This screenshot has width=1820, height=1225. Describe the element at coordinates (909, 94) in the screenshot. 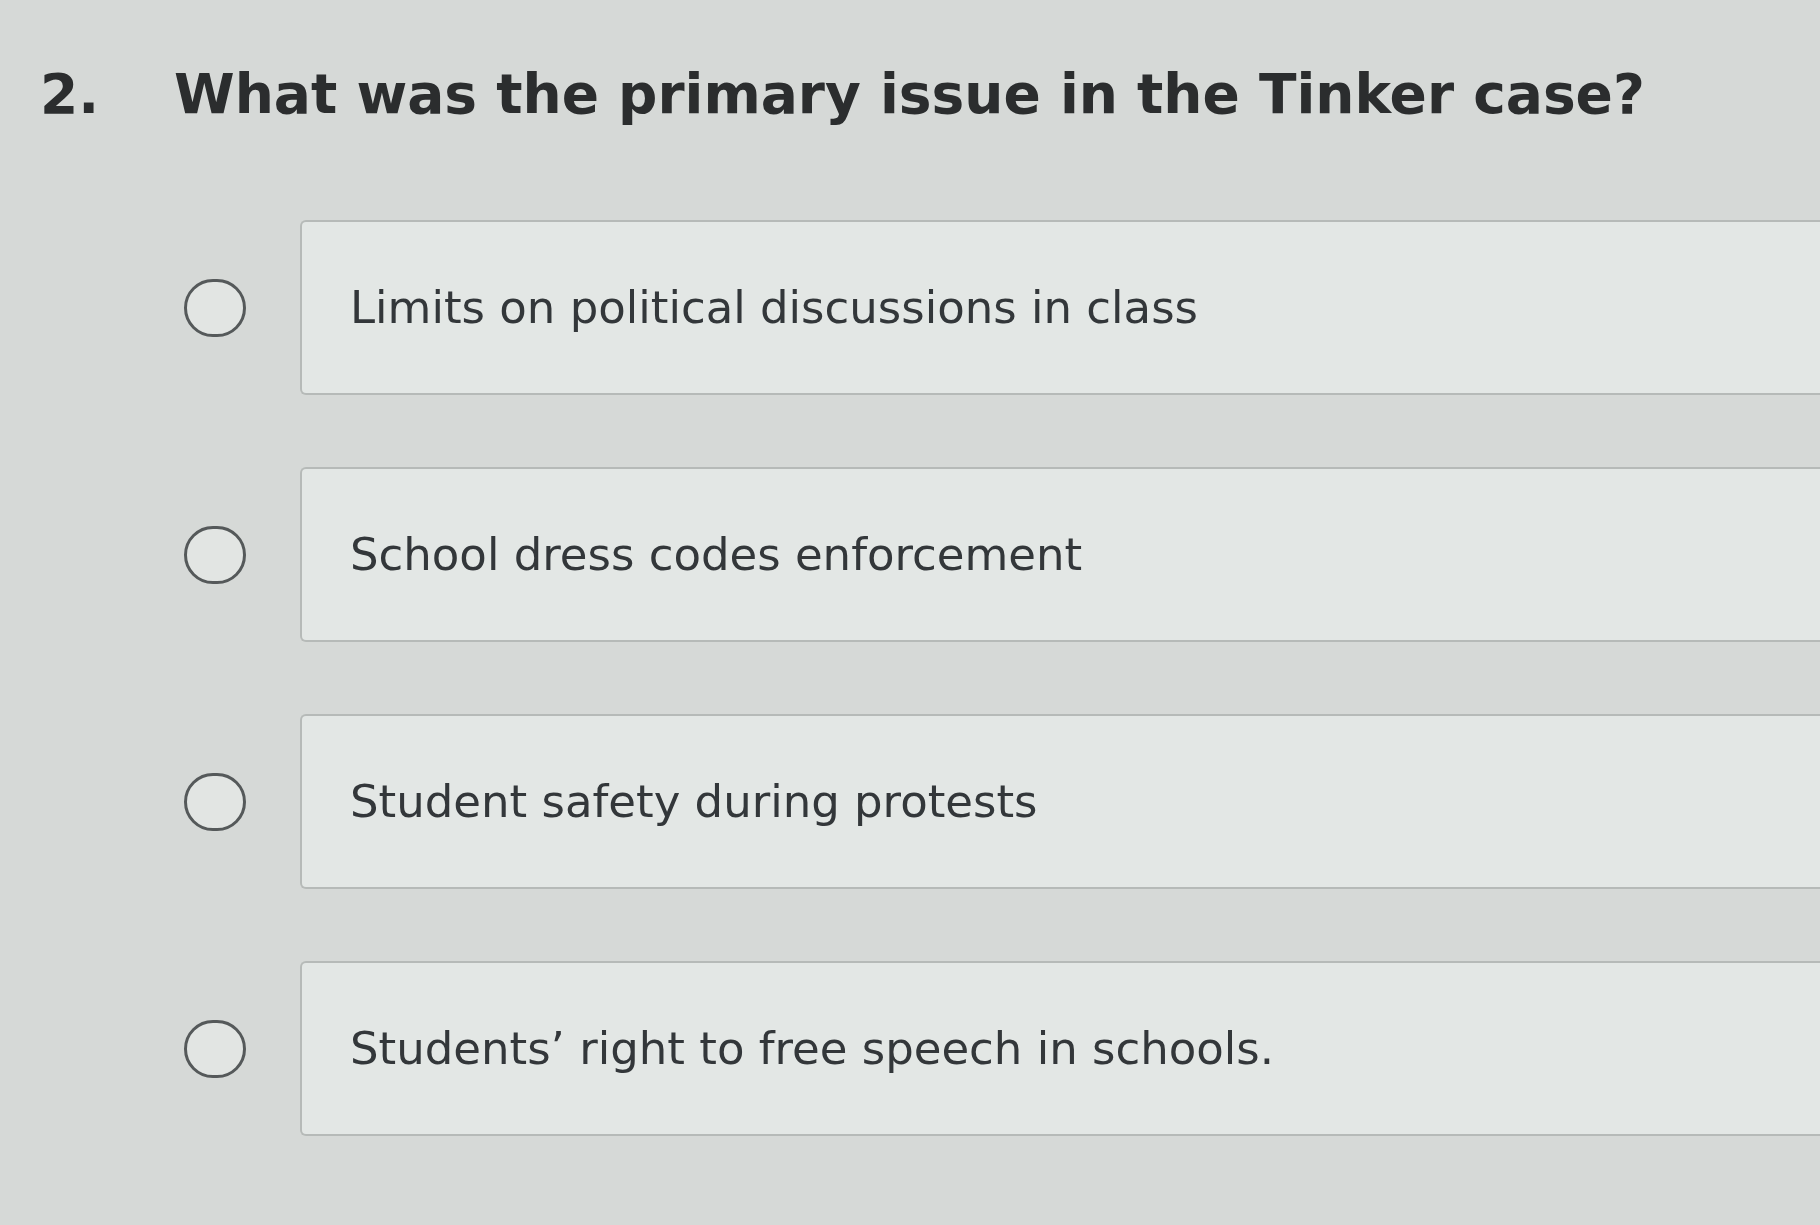

I see `question-text: What was the primary issue in the Tinker case?` at that location.